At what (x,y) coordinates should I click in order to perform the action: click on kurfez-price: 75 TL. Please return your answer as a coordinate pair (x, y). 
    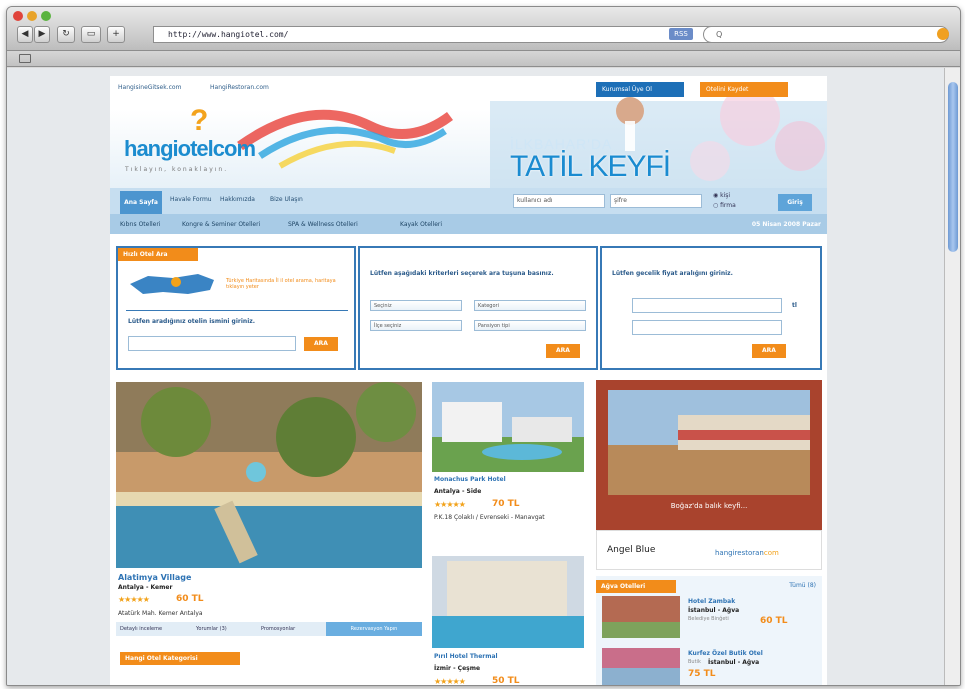
    Looking at the image, I should click on (702, 674).